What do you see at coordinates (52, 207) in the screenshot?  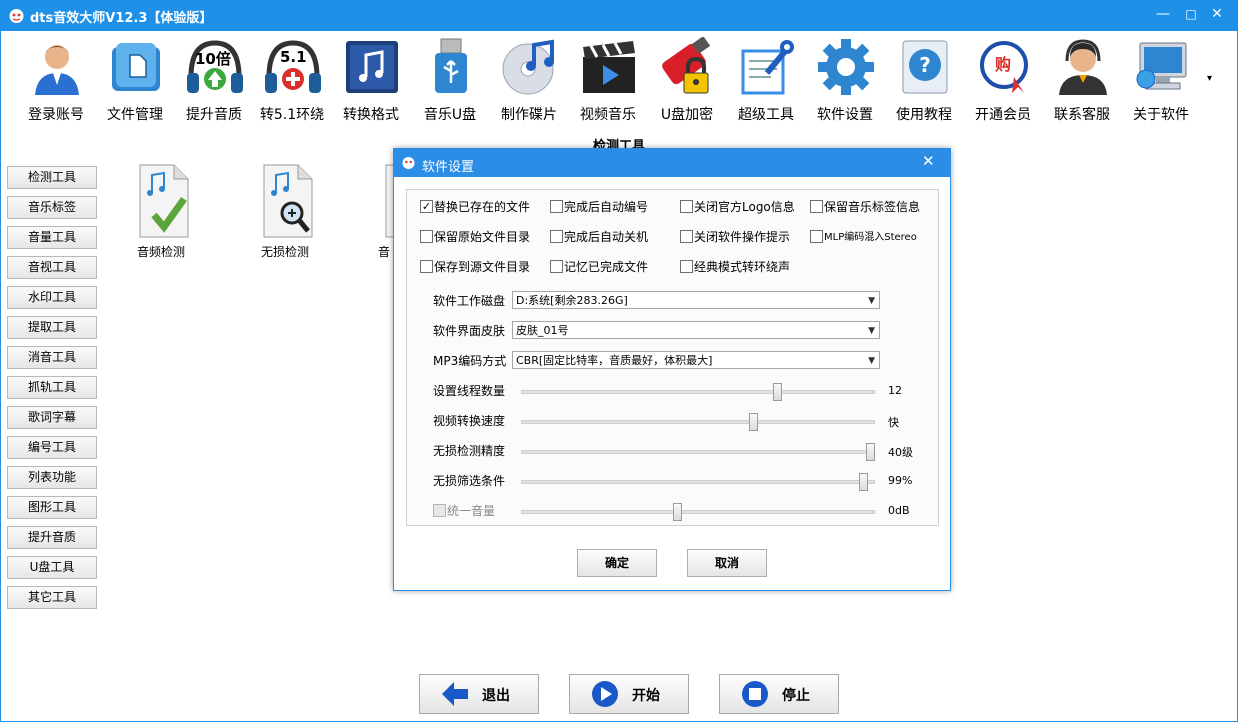 I see `sidebar-item-tags: 音乐标签` at bounding box center [52, 207].